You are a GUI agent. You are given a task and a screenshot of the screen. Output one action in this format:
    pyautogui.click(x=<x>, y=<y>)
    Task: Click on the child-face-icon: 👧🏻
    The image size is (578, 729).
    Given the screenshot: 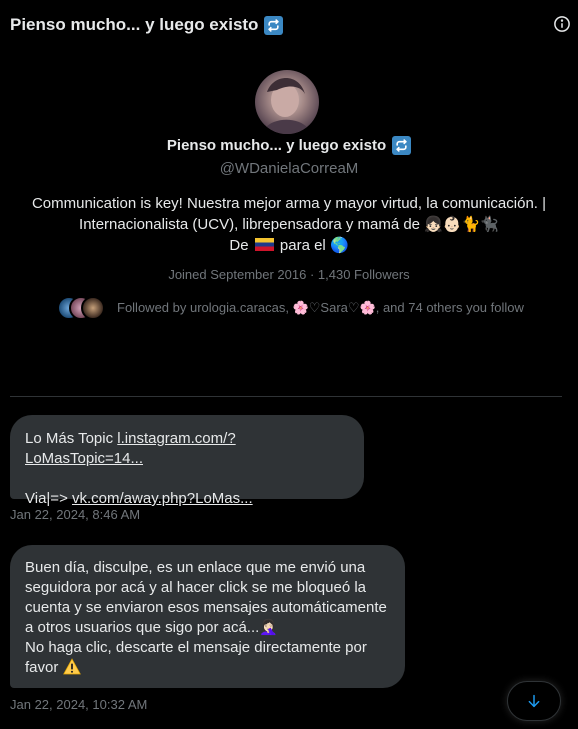 What is the action you would take?
    pyautogui.click(x=433, y=224)
    